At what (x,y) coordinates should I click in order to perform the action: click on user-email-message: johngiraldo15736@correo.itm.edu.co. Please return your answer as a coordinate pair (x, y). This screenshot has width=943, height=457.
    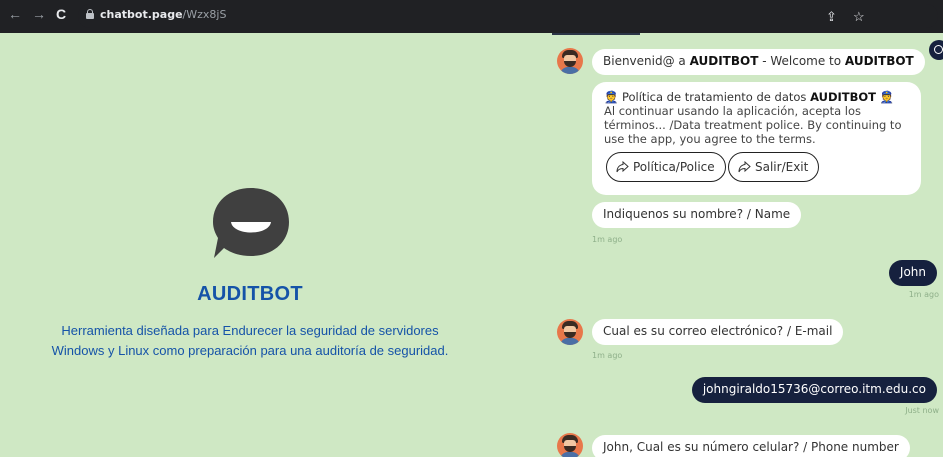
    Looking at the image, I should click on (814, 390).